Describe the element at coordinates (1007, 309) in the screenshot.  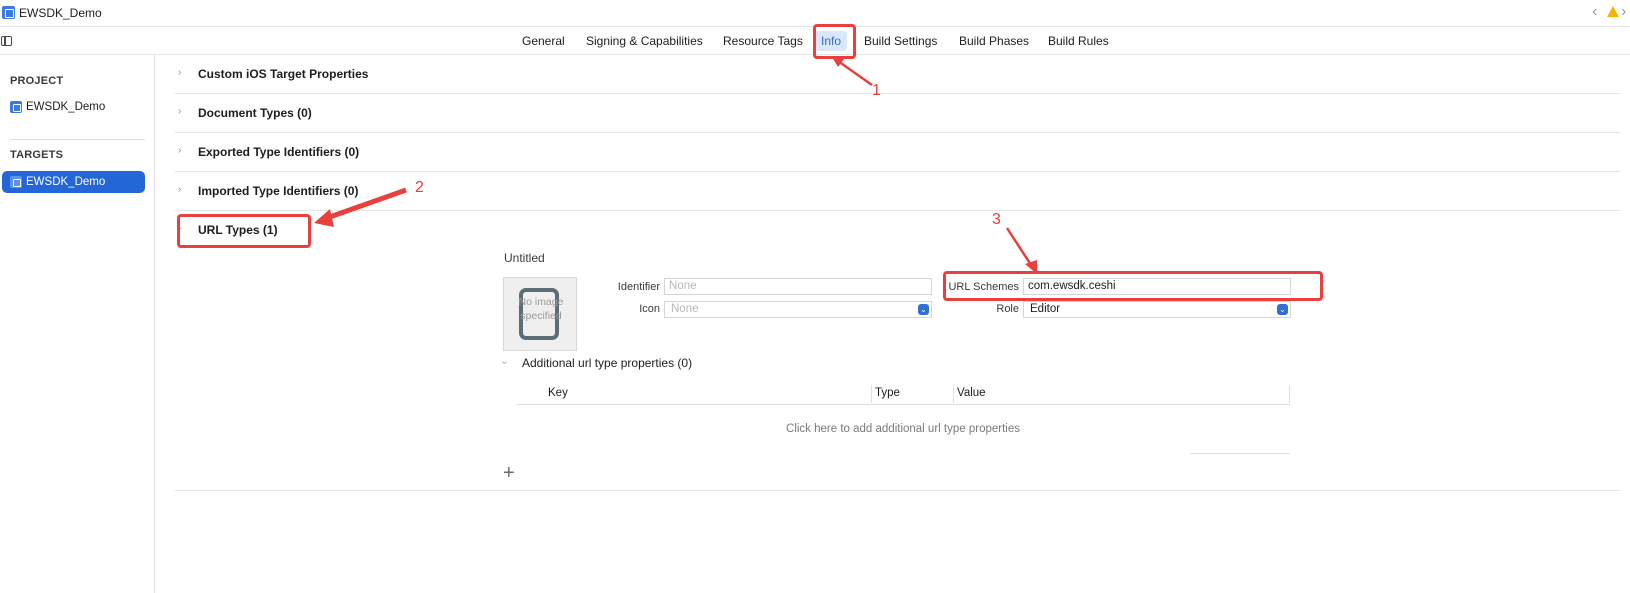
I see `role-label: Role` at that location.